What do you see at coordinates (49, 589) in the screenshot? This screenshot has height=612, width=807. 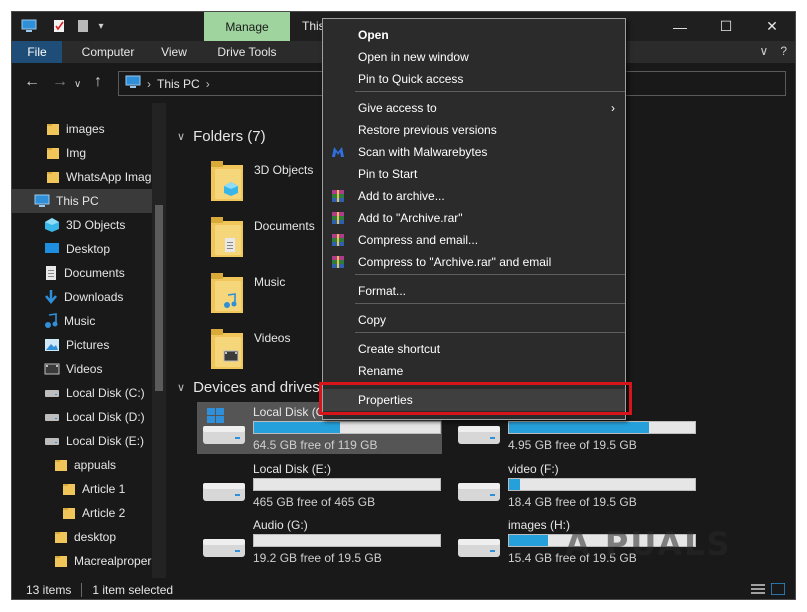 I see `items-count: 13 items` at bounding box center [49, 589].